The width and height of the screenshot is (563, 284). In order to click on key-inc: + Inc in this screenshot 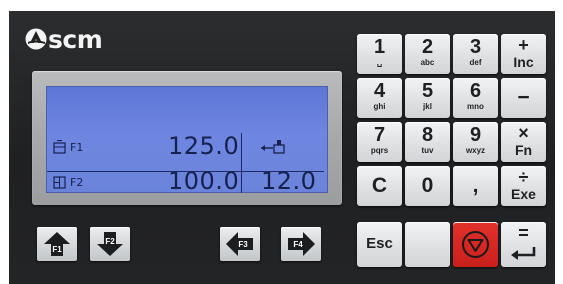, I will do `click(523, 54)`.